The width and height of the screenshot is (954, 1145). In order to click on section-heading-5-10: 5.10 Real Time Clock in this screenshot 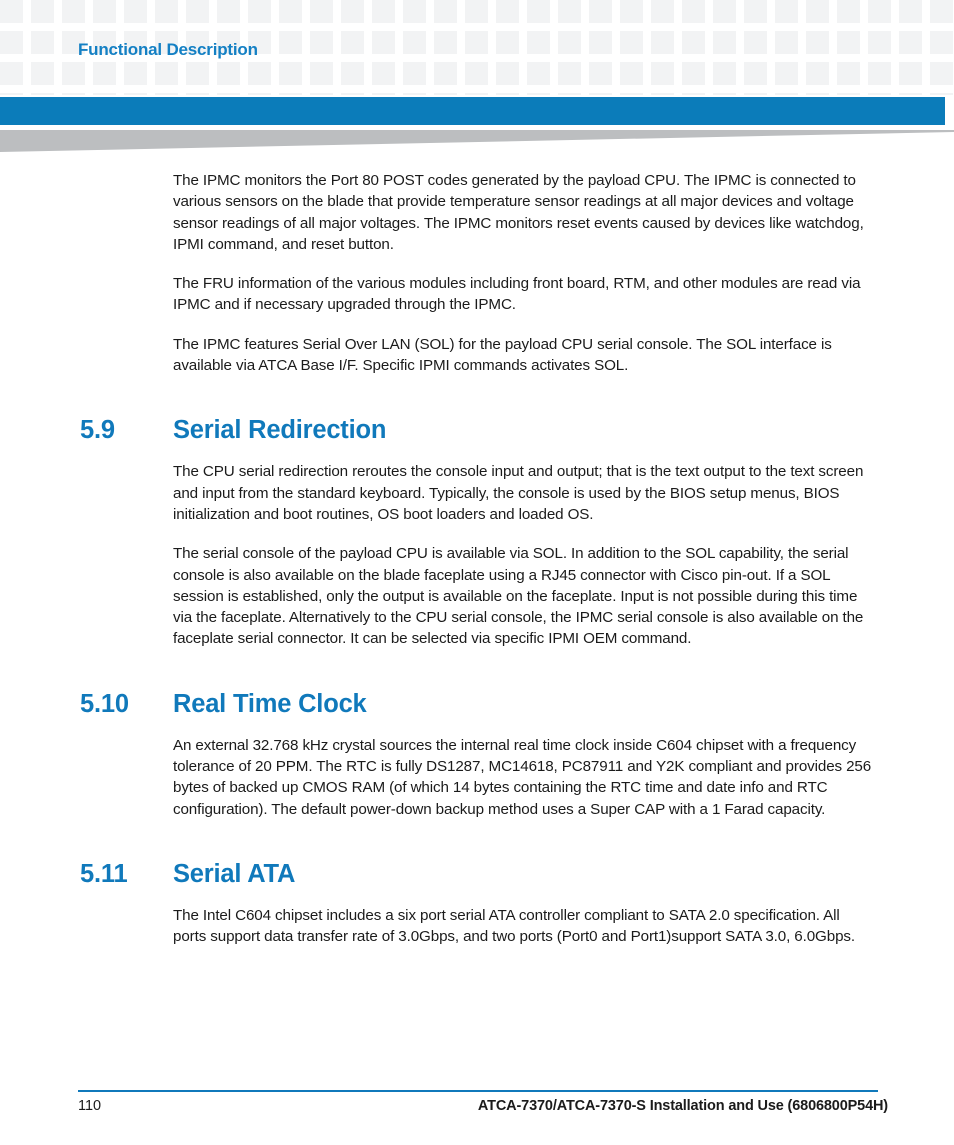, I will do `click(517, 704)`.